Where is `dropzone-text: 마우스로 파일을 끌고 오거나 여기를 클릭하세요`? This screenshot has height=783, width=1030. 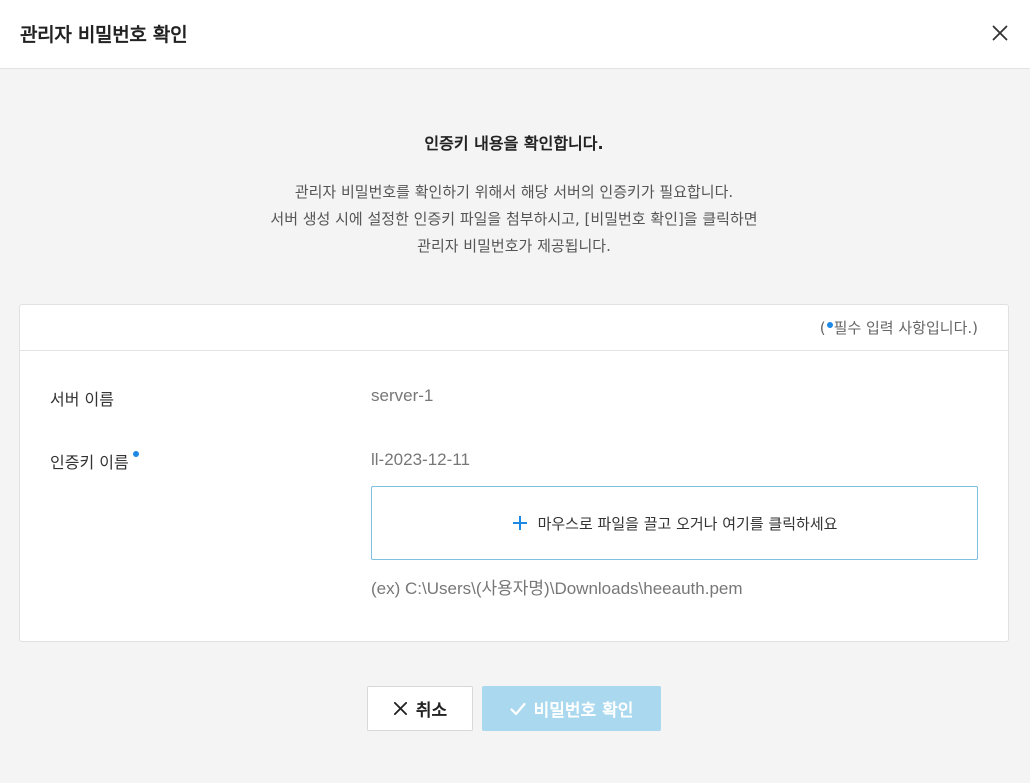
dropzone-text: 마우스로 파일을 끌고 오거나 여기를 클릭하세요 is located at coordinates (687, 523).